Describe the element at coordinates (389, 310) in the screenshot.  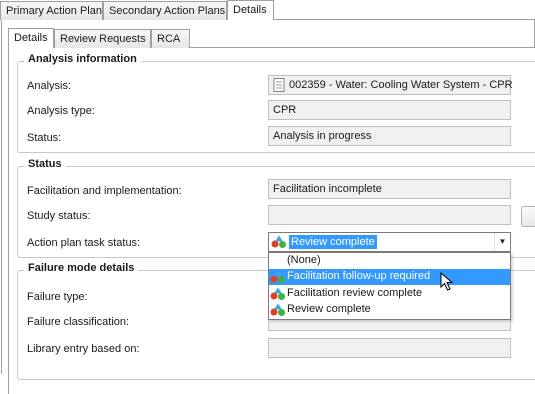
I see `option-review-complete: Review complete` at that location.